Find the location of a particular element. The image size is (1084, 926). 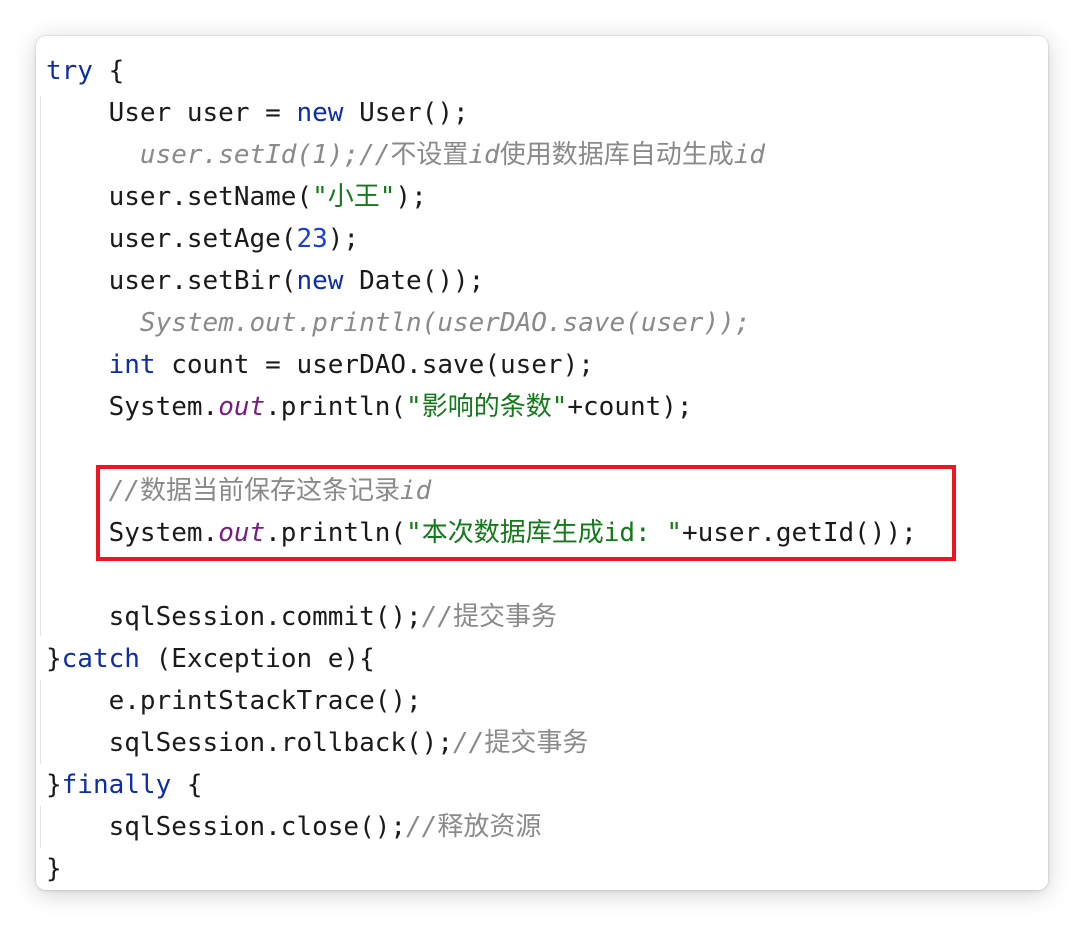

code-text: +count); is located at coordinates (630, 407).